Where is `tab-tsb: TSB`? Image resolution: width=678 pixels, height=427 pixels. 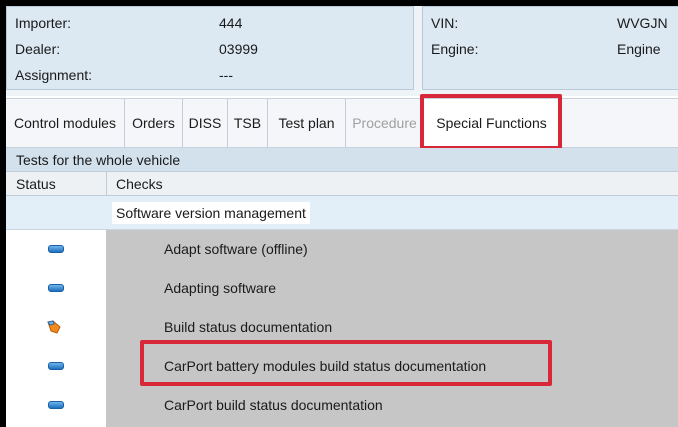
tab-tsb: TSB is located at coordinates (248, 123).